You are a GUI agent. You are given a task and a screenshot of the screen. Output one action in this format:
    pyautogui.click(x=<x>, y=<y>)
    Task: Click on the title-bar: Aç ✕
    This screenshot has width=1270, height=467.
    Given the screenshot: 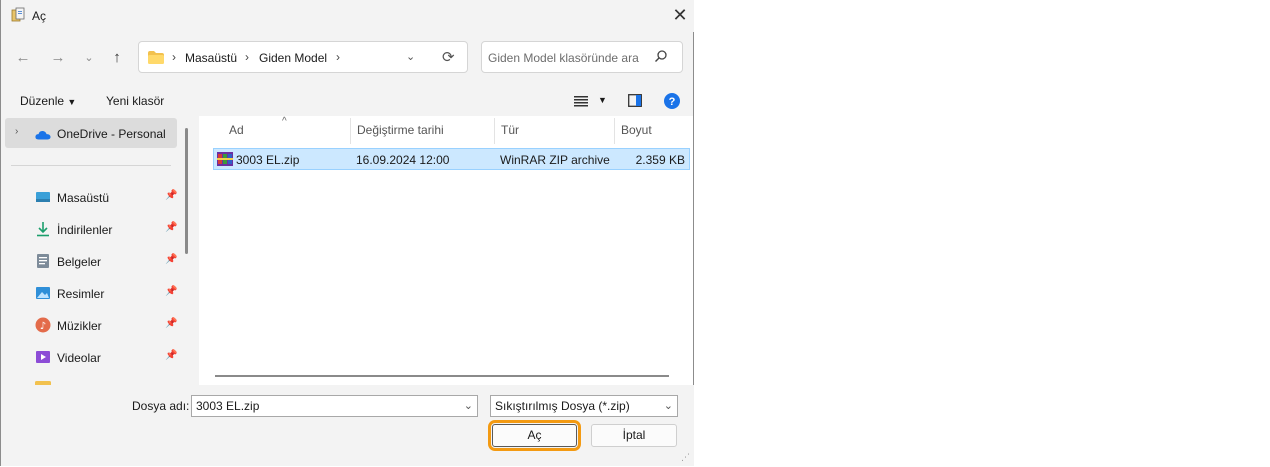 What is the action you would take?
    pyautogui.click(x=347, y=16)
    